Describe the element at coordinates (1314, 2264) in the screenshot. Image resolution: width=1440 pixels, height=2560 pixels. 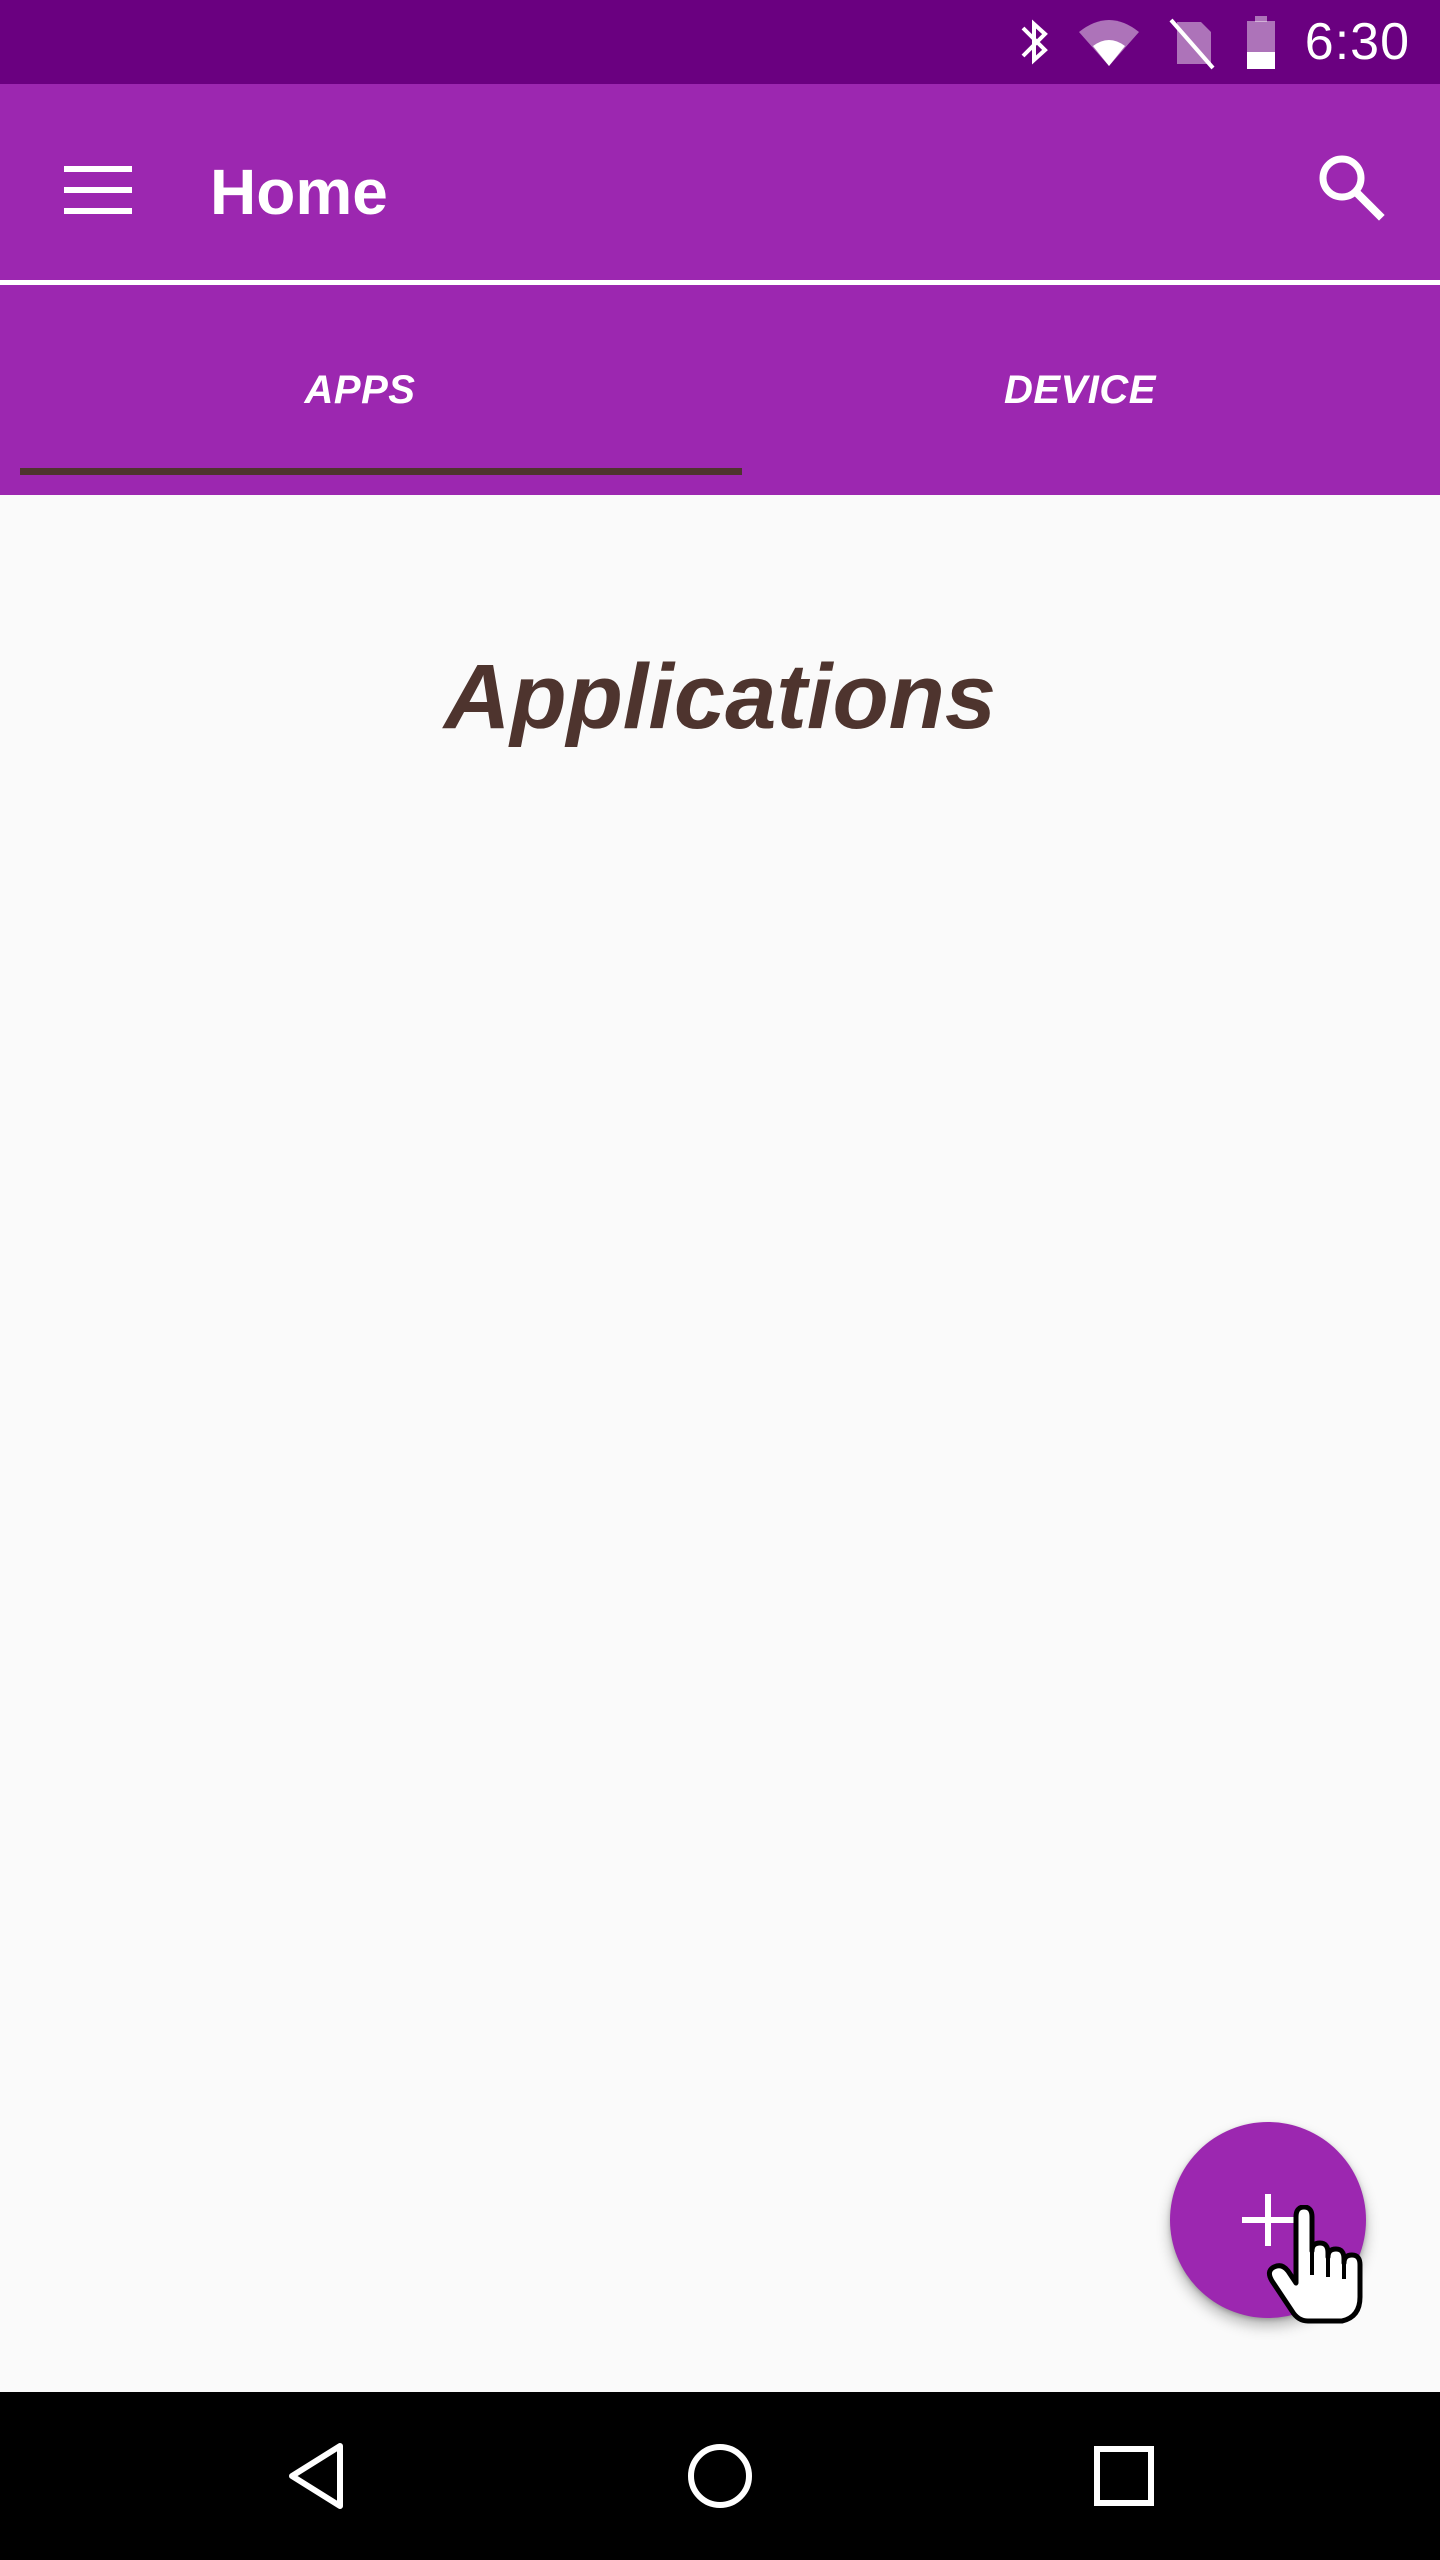
I see `hand-cursor-icon` at that location.